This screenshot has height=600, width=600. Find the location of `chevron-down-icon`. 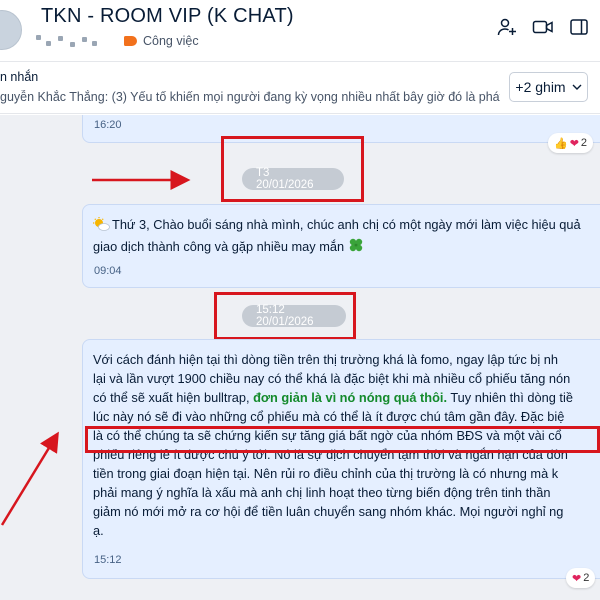

chevron-down-icon is located at coordinates (577, 87).